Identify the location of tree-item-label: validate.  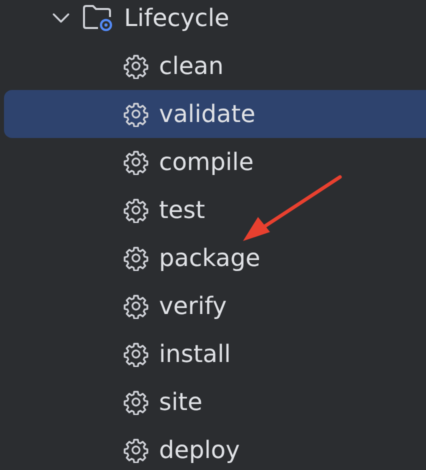
(207, 114).